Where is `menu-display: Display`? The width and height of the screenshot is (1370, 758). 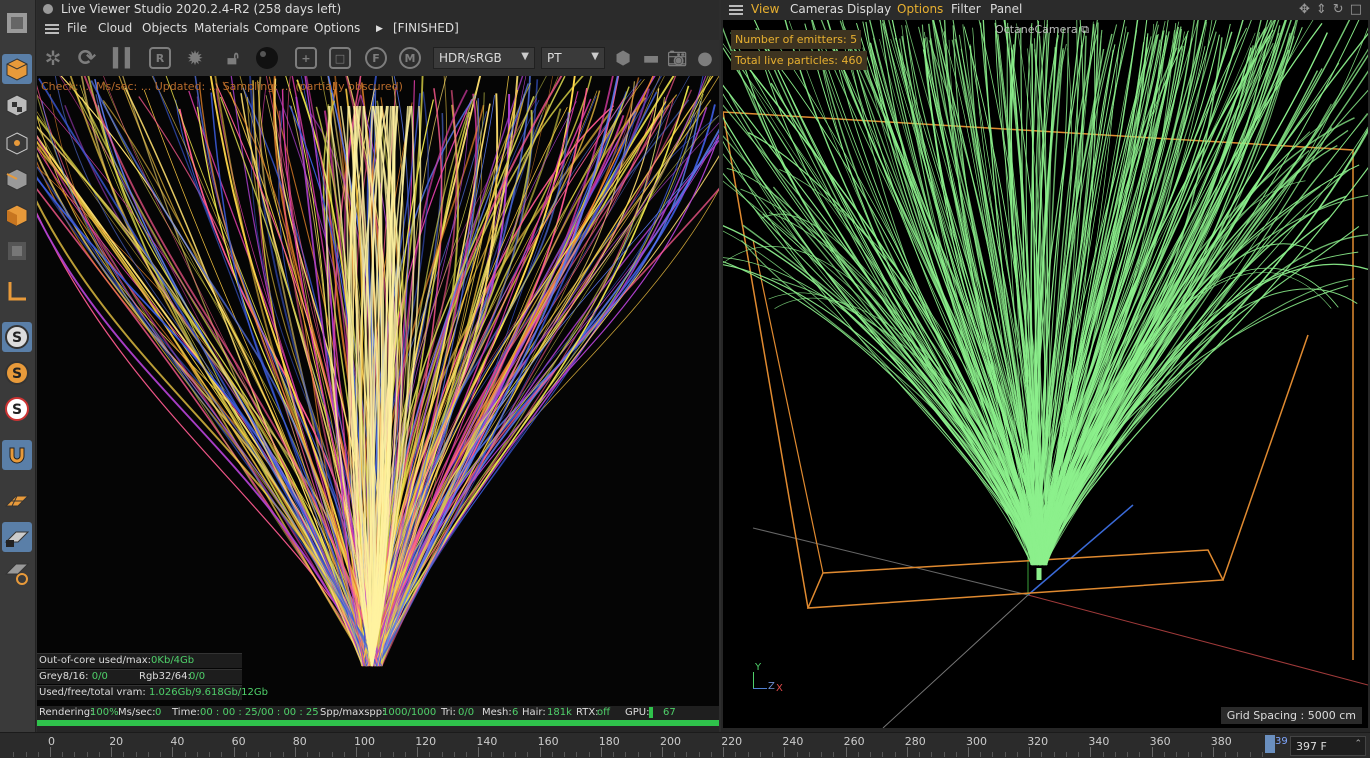 menu-display: Display is located at coordinates (869, 9).